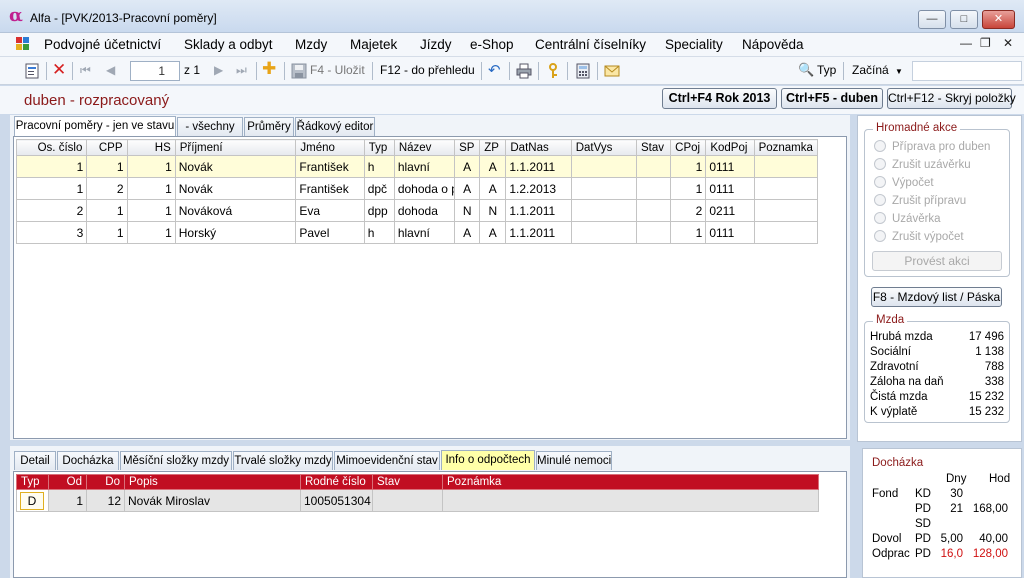 This screenshot has height=578, width=1024. Describe the element at coordinates (269, 126) in the screenshot. I see `tab-prumery: Průměry` at that location.